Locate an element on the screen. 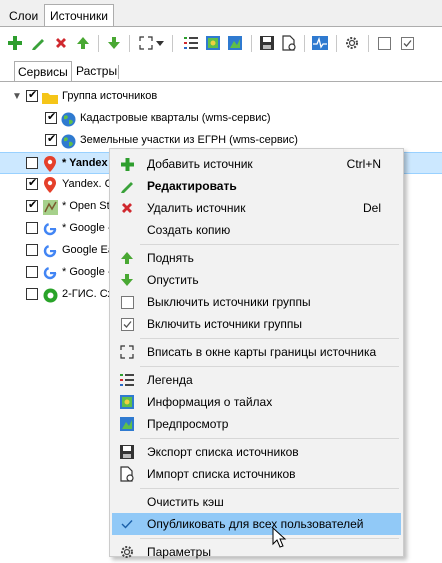  tab-bar-divider is located at coordinates (118, 72).